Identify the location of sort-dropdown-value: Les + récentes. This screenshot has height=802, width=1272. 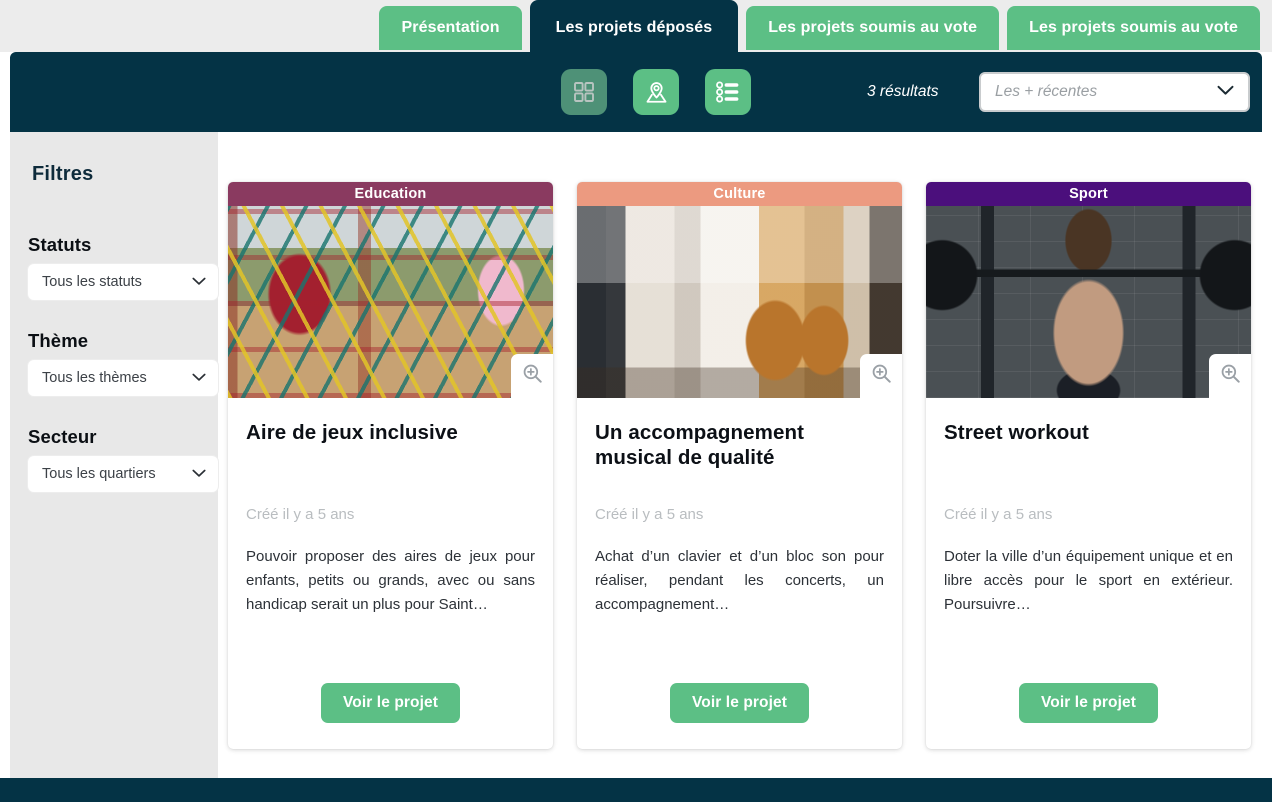
(1046, 91).